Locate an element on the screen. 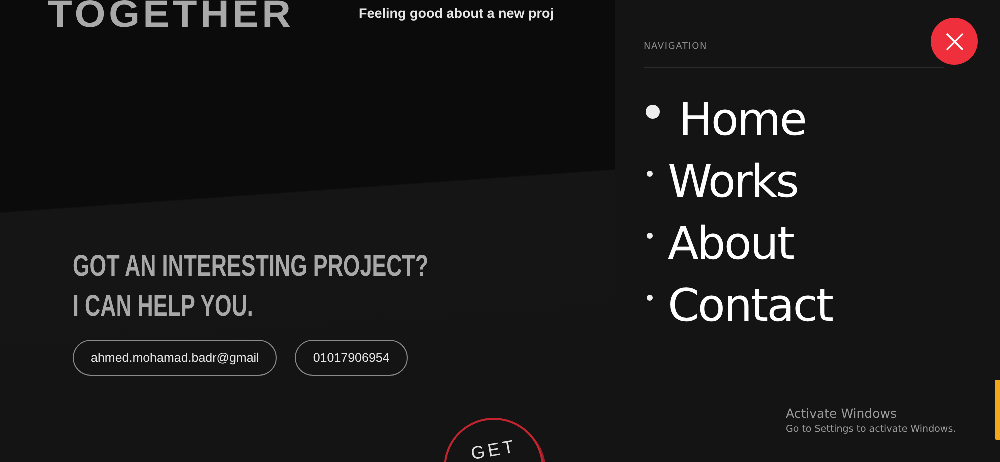 Image resolution: width=1000 pixels, height=462 pixels. contact-link: ahmed.mohamad.badr@gmail is located at coordinates (175, 358).